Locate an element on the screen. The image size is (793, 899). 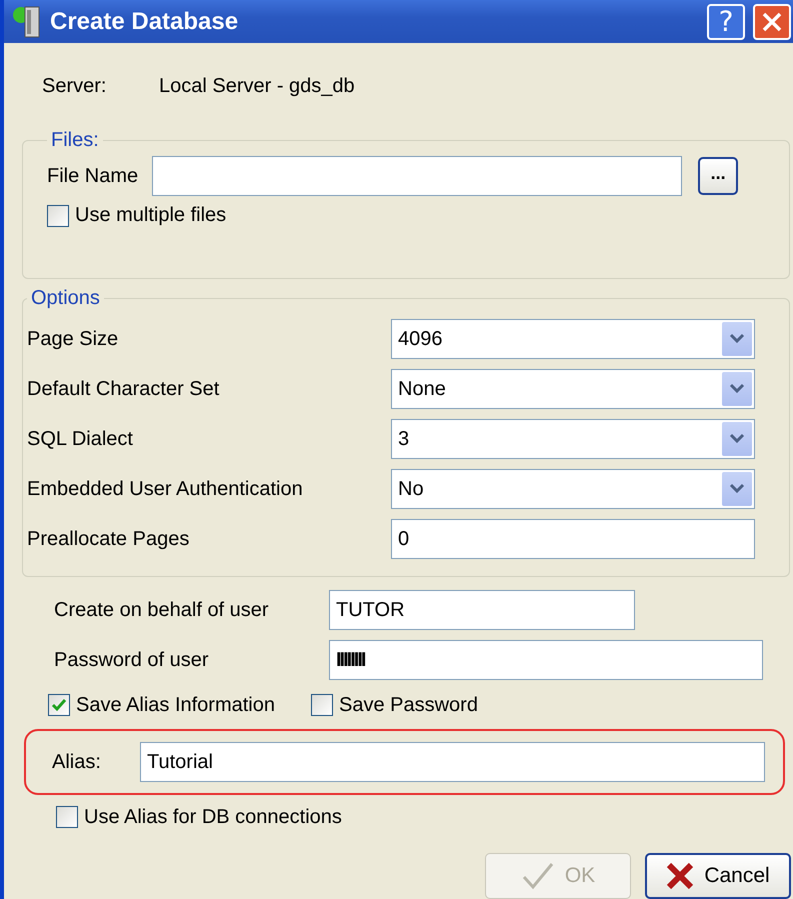
checkmark-icon is located at coordinates (537, 876).